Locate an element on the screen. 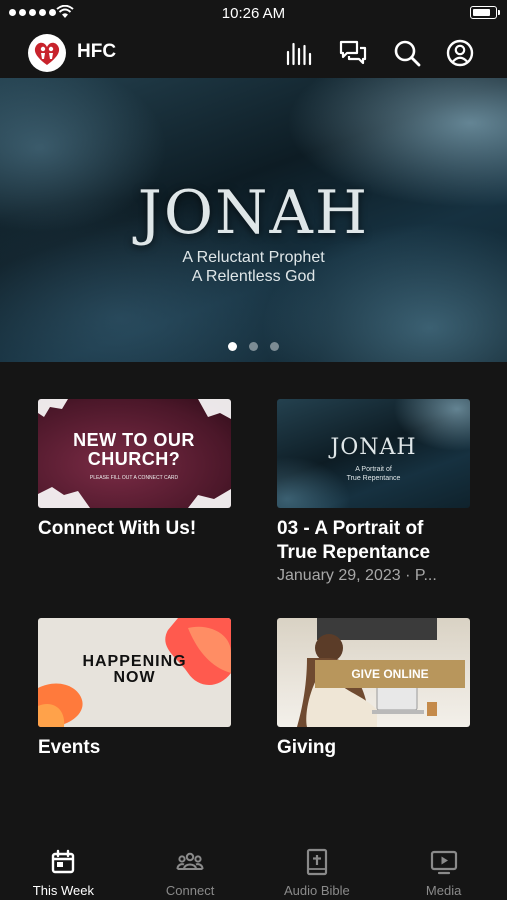 The image size is (507, 900). battery-icon is located at coordinates (485, 12).